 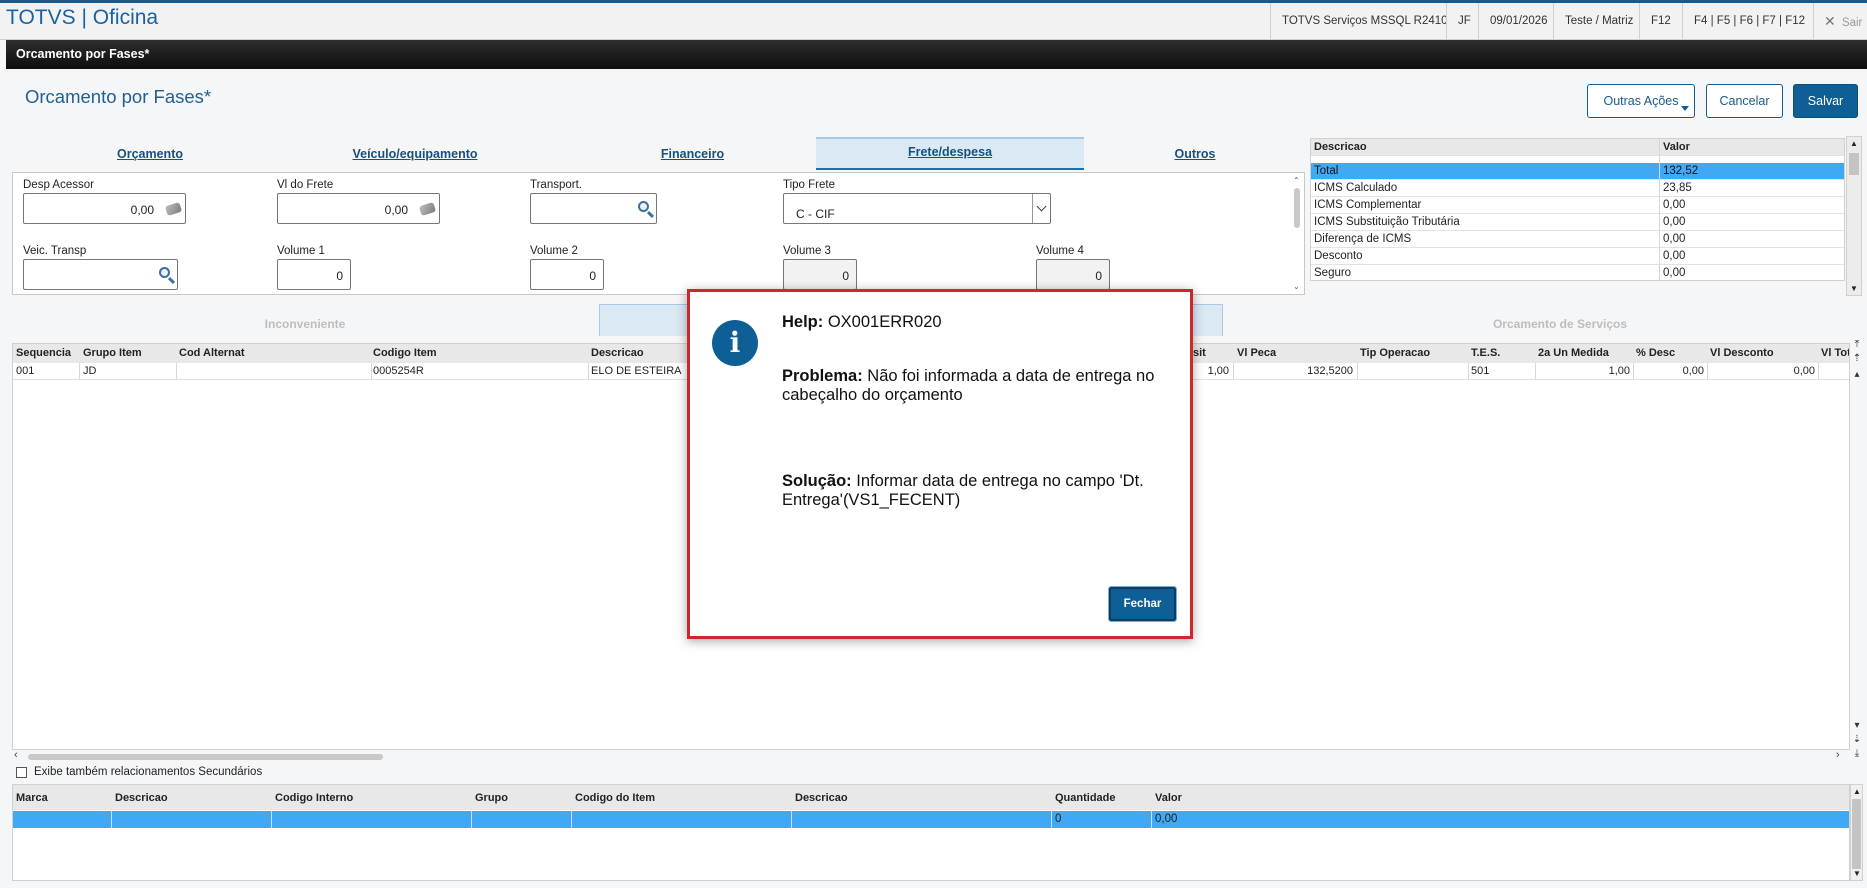 What do you see at coordinates (615, 798) in the screenshot?
I see `col-codigo-do-item: Codigo do Item` at bounding box center [615, 798].